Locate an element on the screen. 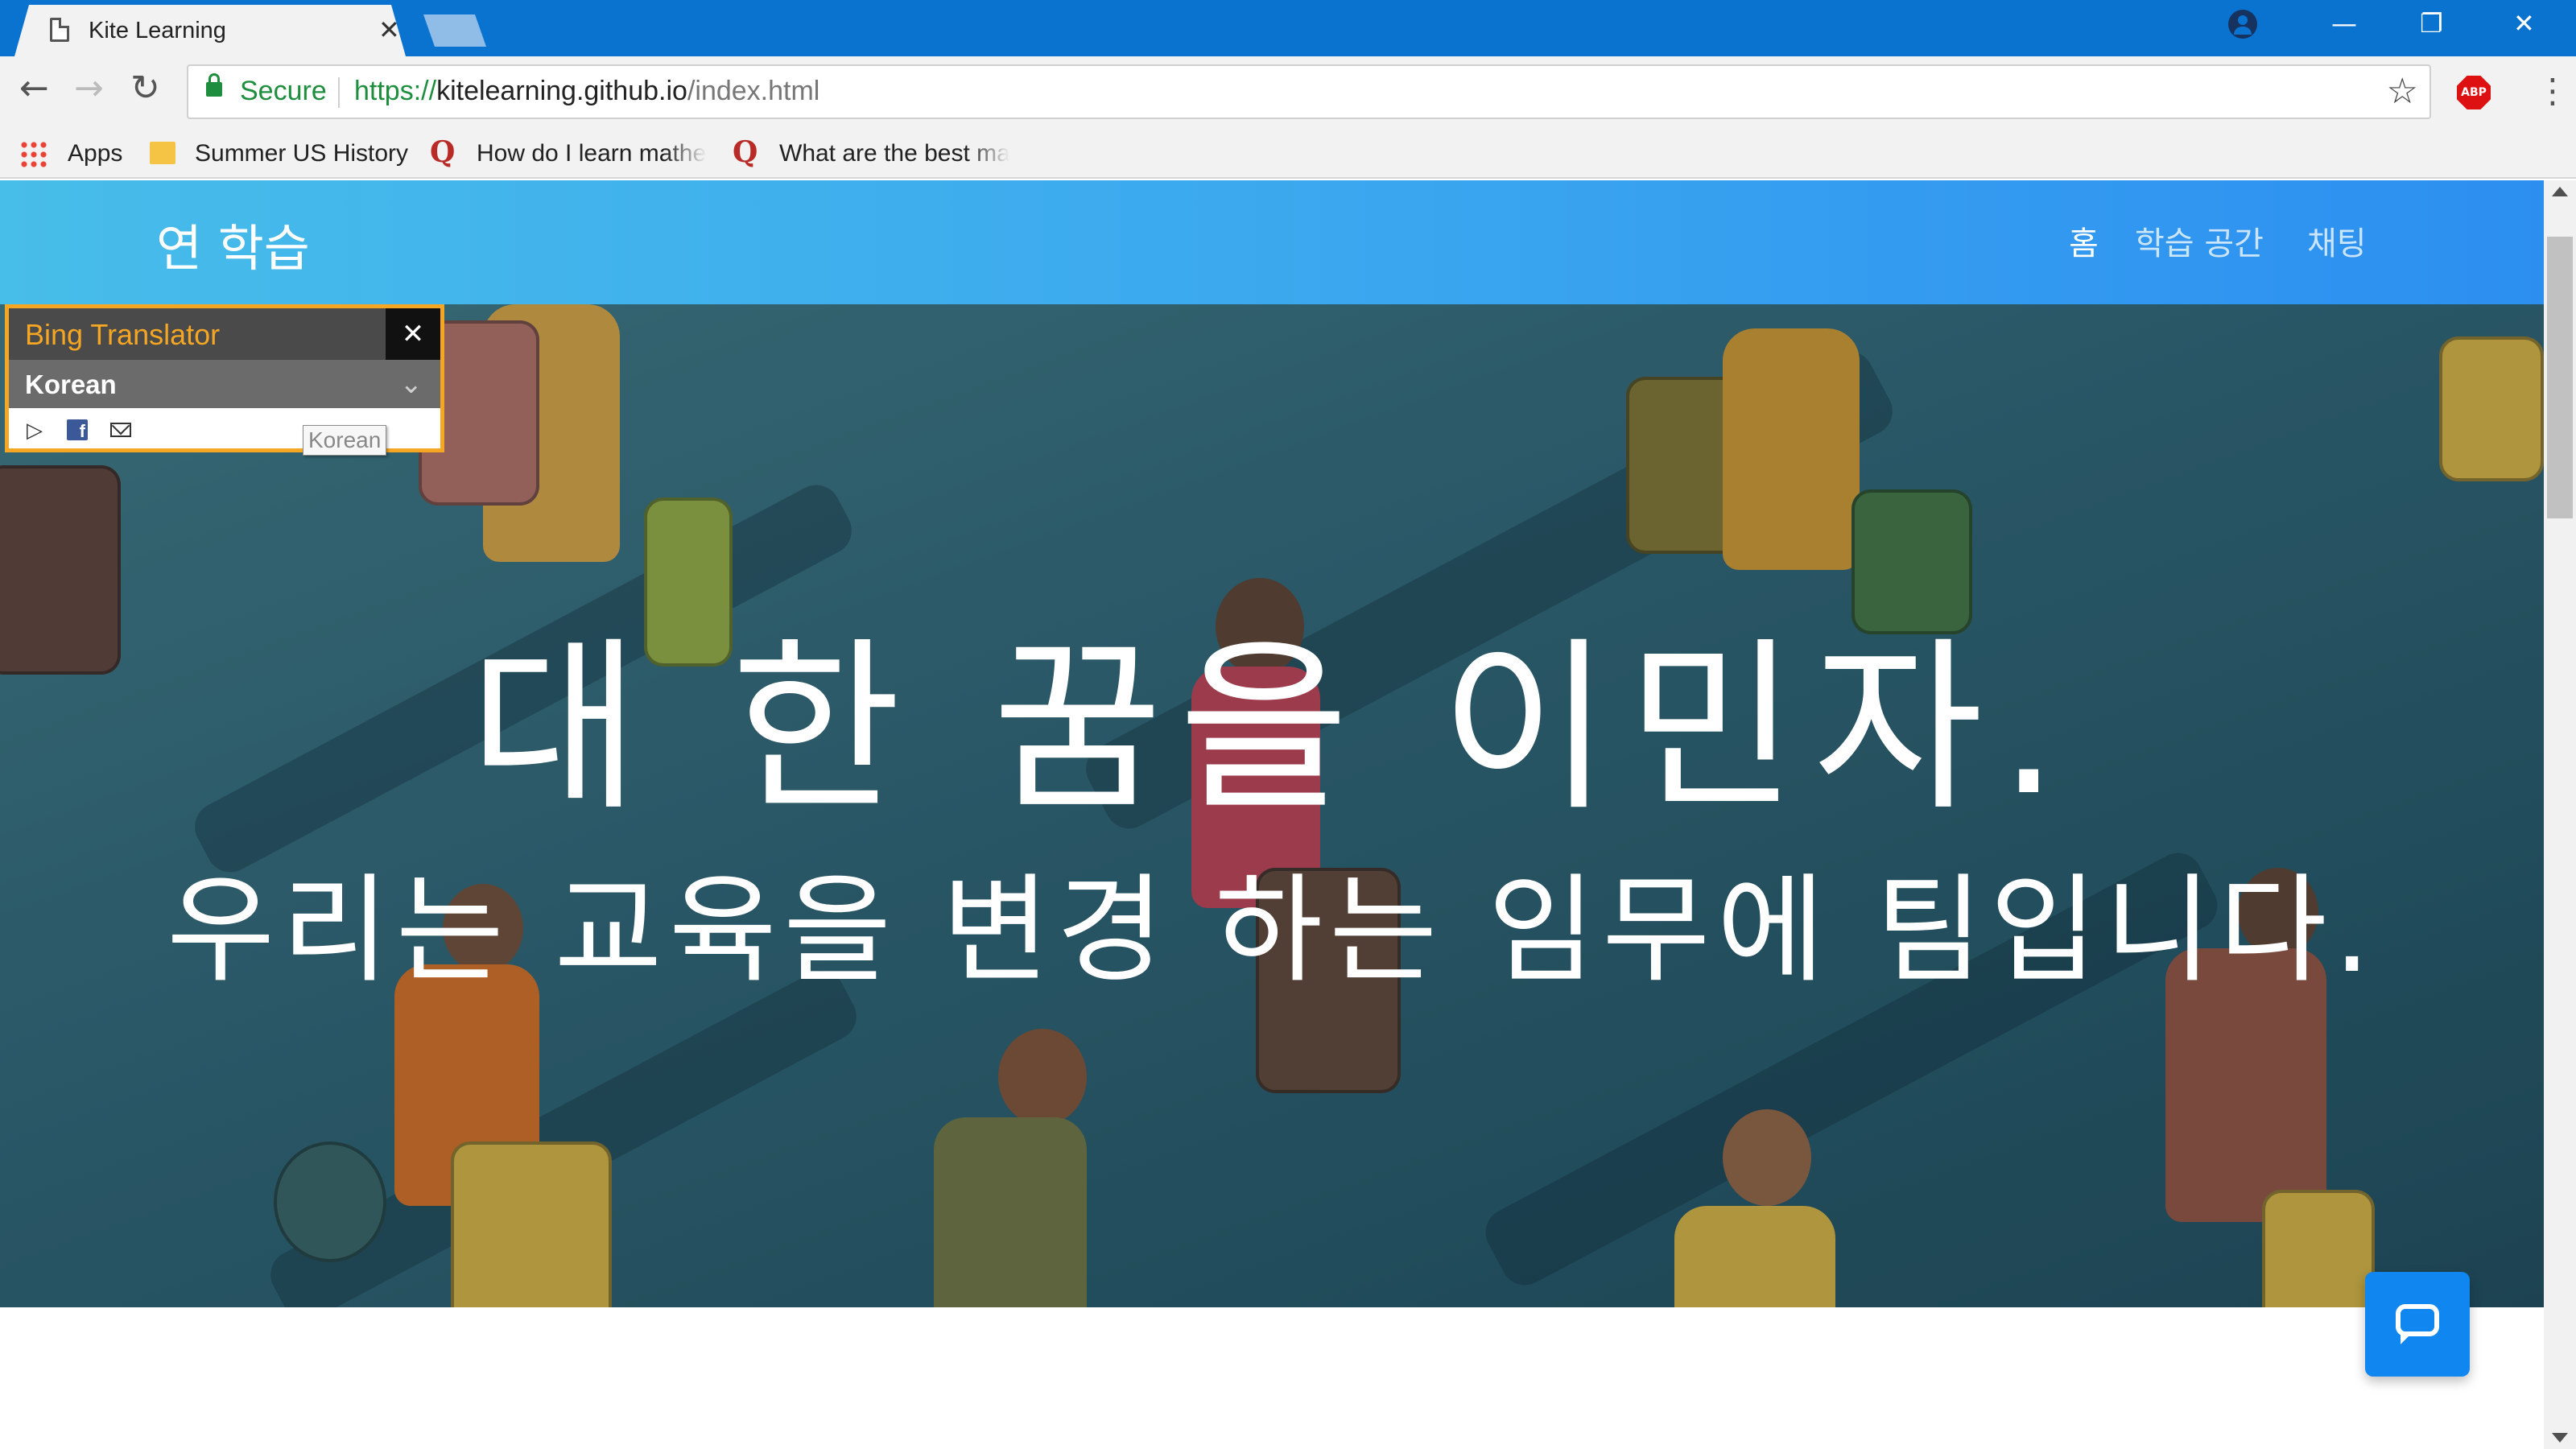 The height and width of the screenshot is (1449, 2576). reload-button: ↻ is located at coordinates (145, 88).